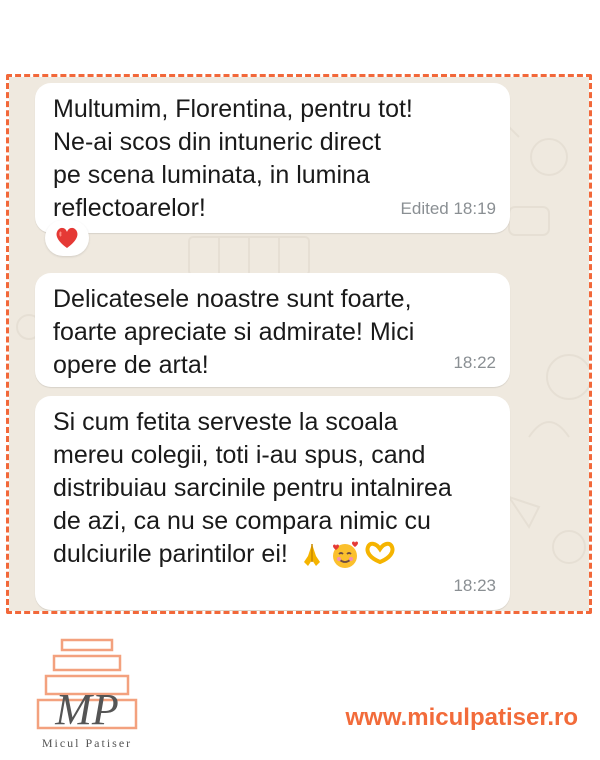 Image resolution: width=600 pixels, height=760 pixels. I want to click on message-text-2-start: Delicatesele noastre sunt foarte,, so click(232, 299).